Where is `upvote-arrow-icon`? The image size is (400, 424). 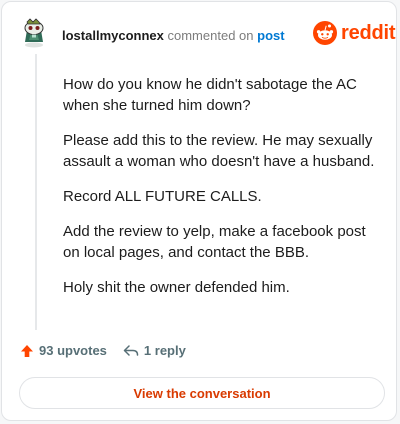
upvote-arrow-icon is located at coordinates (27, 350).